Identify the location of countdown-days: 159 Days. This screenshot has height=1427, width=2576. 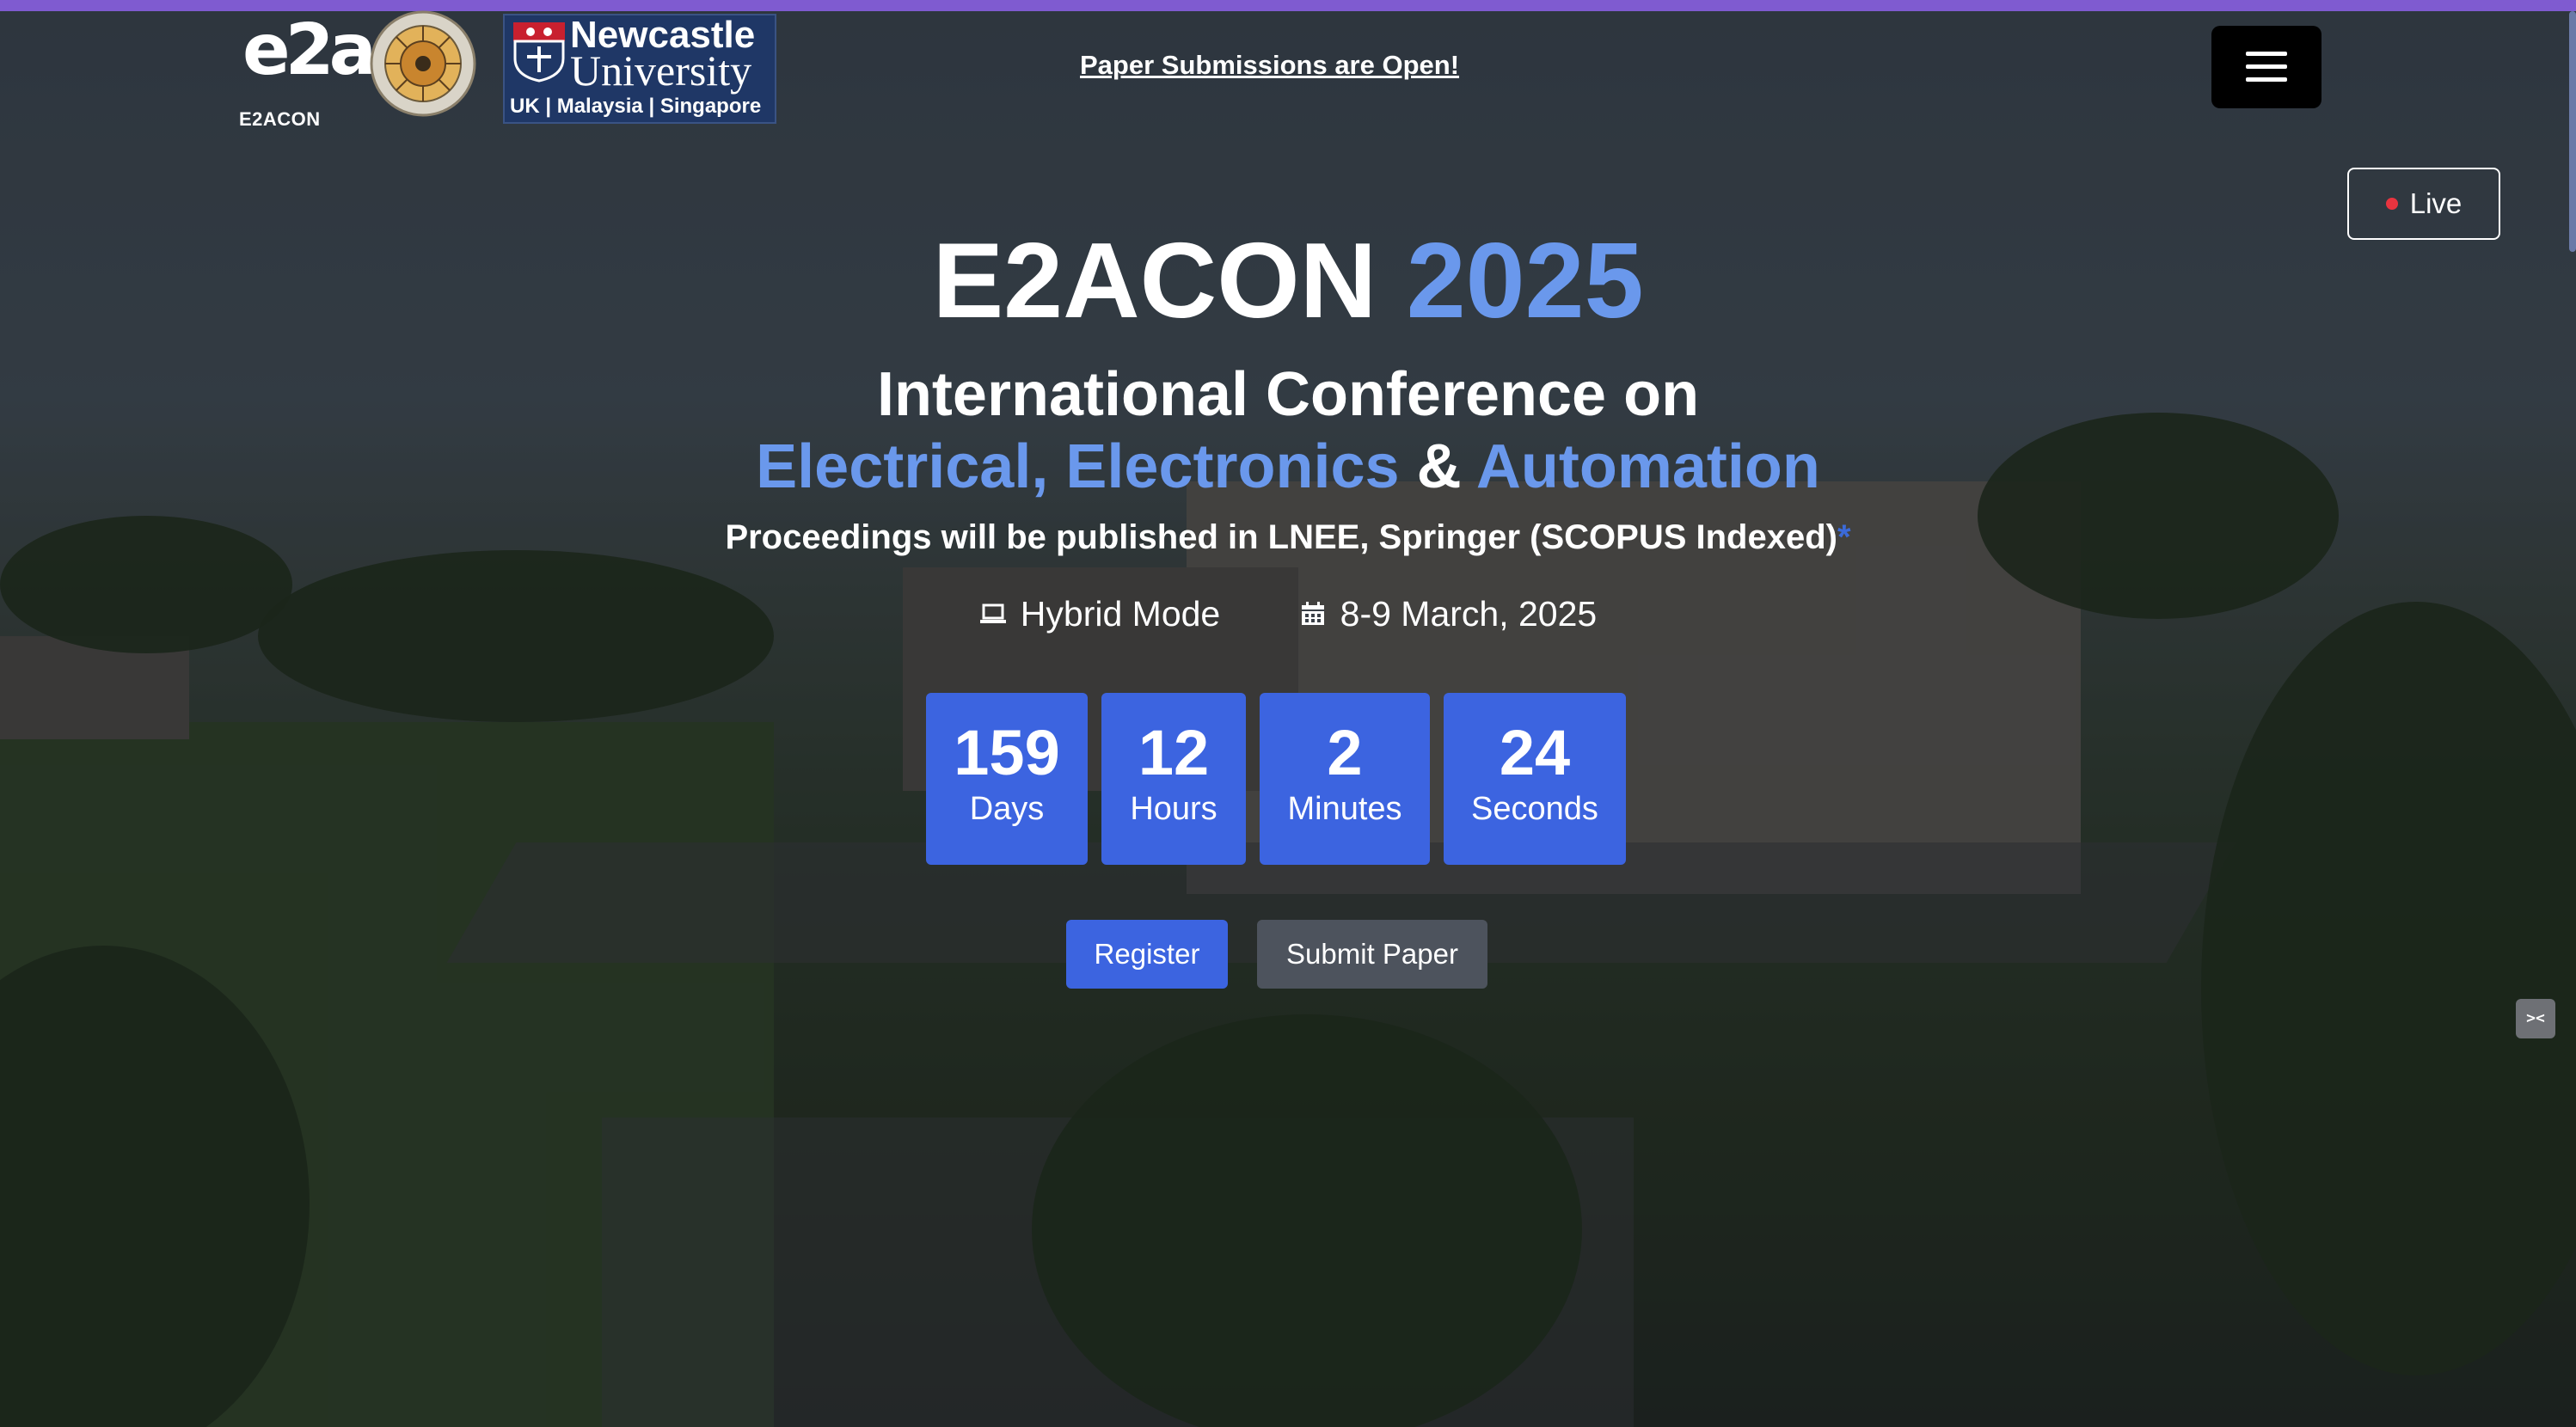
(1007, 779).